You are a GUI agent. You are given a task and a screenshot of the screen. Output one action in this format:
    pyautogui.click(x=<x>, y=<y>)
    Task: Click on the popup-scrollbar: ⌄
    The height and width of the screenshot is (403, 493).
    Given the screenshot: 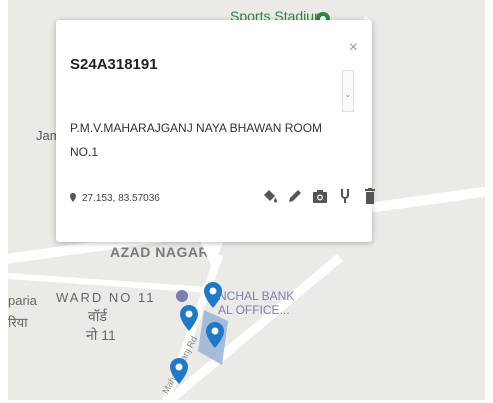 What is the action you would take?
    pyautogui.click(x=348, y=91)
    